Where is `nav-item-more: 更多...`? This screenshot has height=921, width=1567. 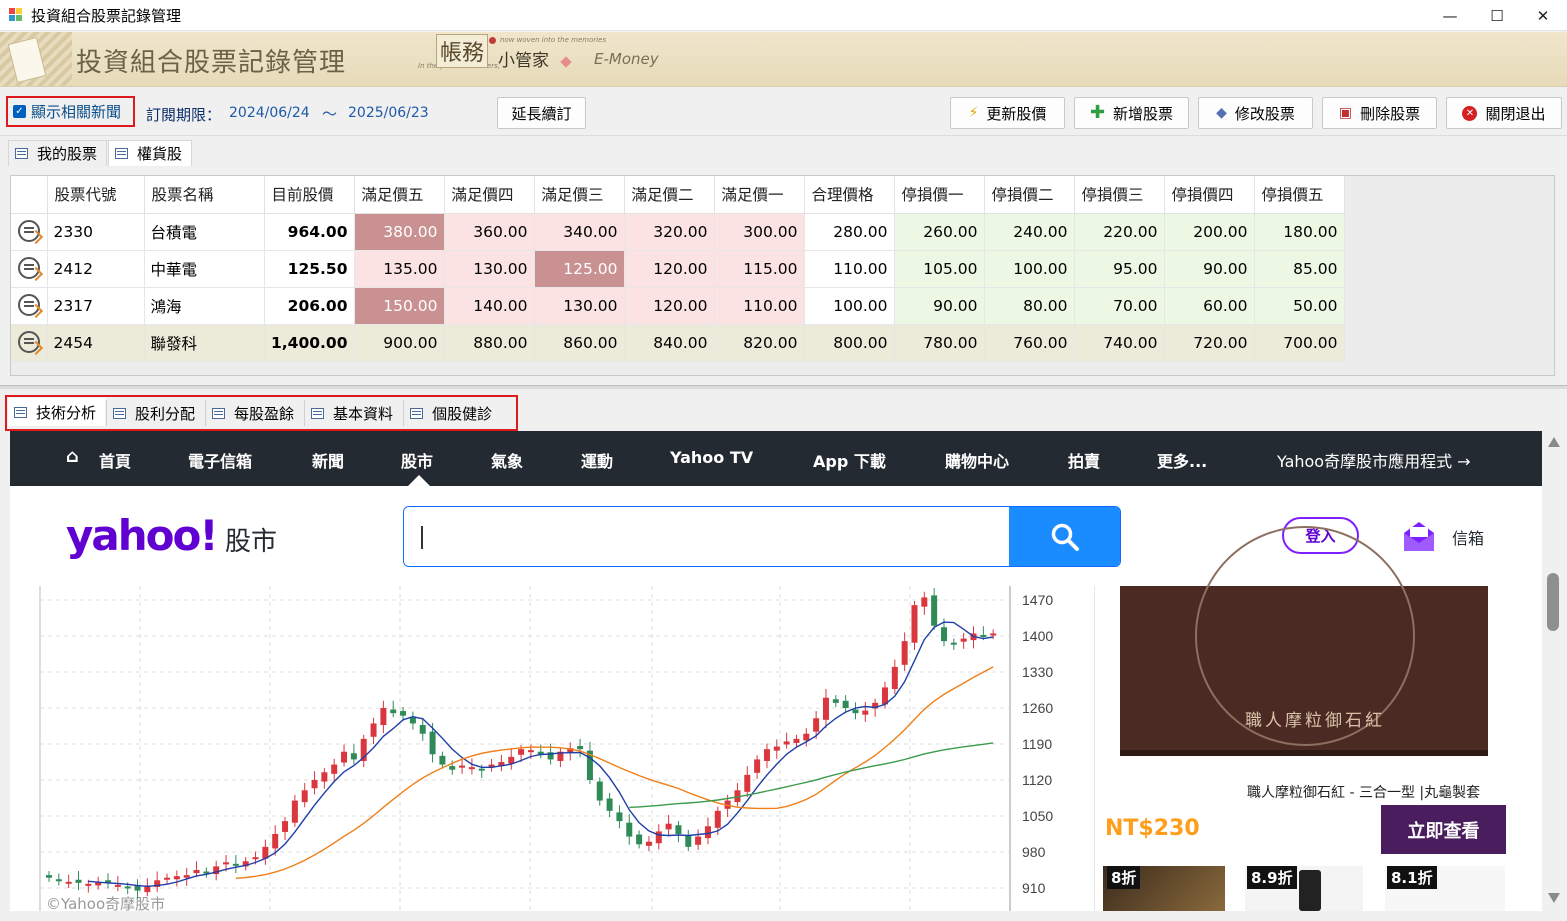
nav-item-more: 更多... is located at coordinates (1182, 460).